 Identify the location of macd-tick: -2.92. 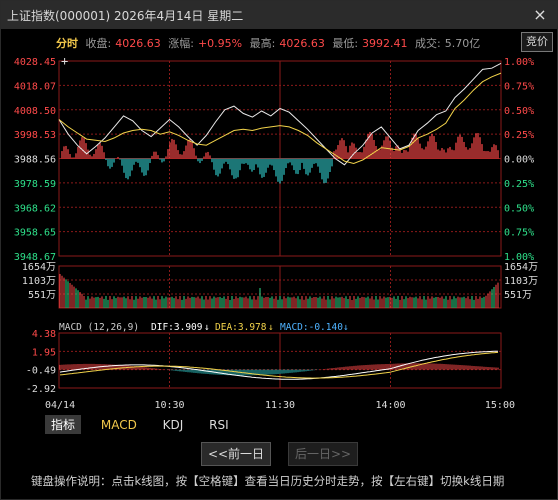
(41, 389).